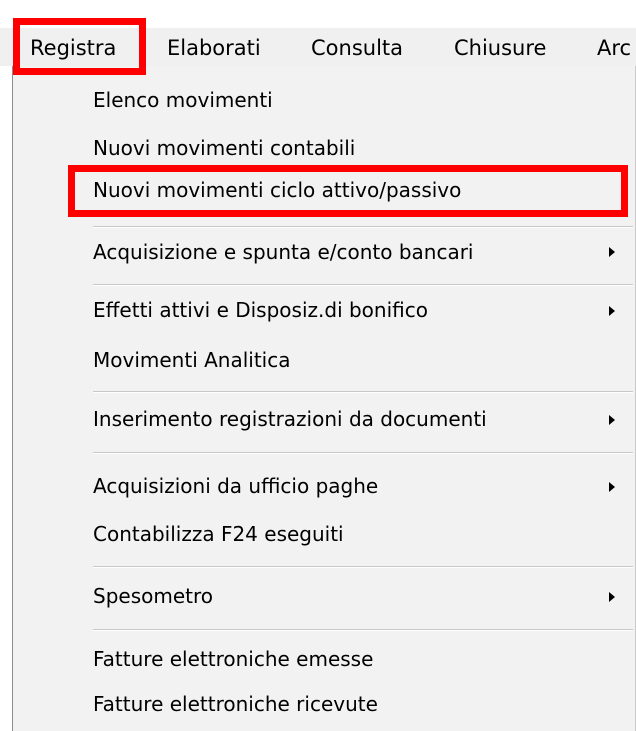  What do you see at coordinates (224, 148) in the screenshot?
I see `menu-item-nuovi-movimenti-contabili: Nuovi movimenti contabili` at bounding box center [224, 148].